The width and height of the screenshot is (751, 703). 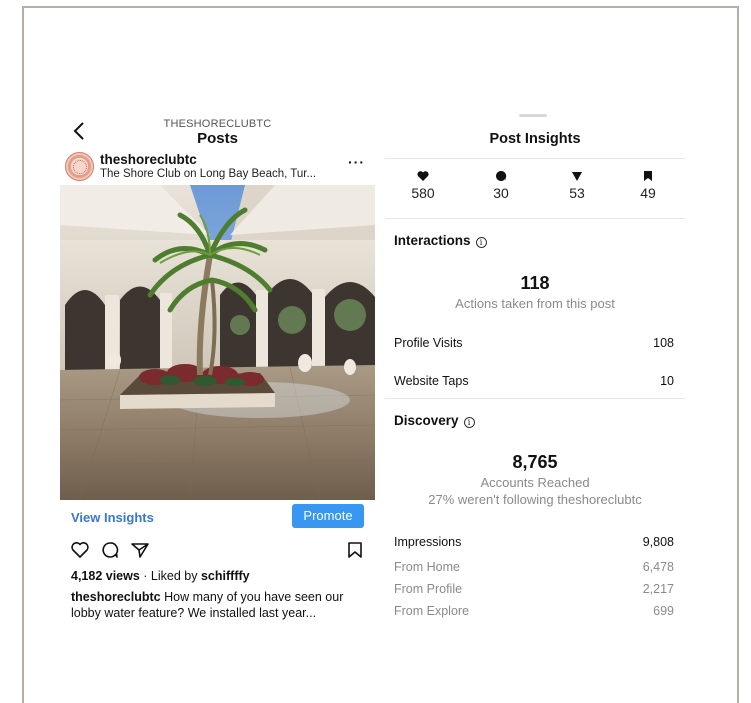 What do you see at coordinates (217, 551) in the screenshot?
I see `post-actions` at bounding box center [217, 551].